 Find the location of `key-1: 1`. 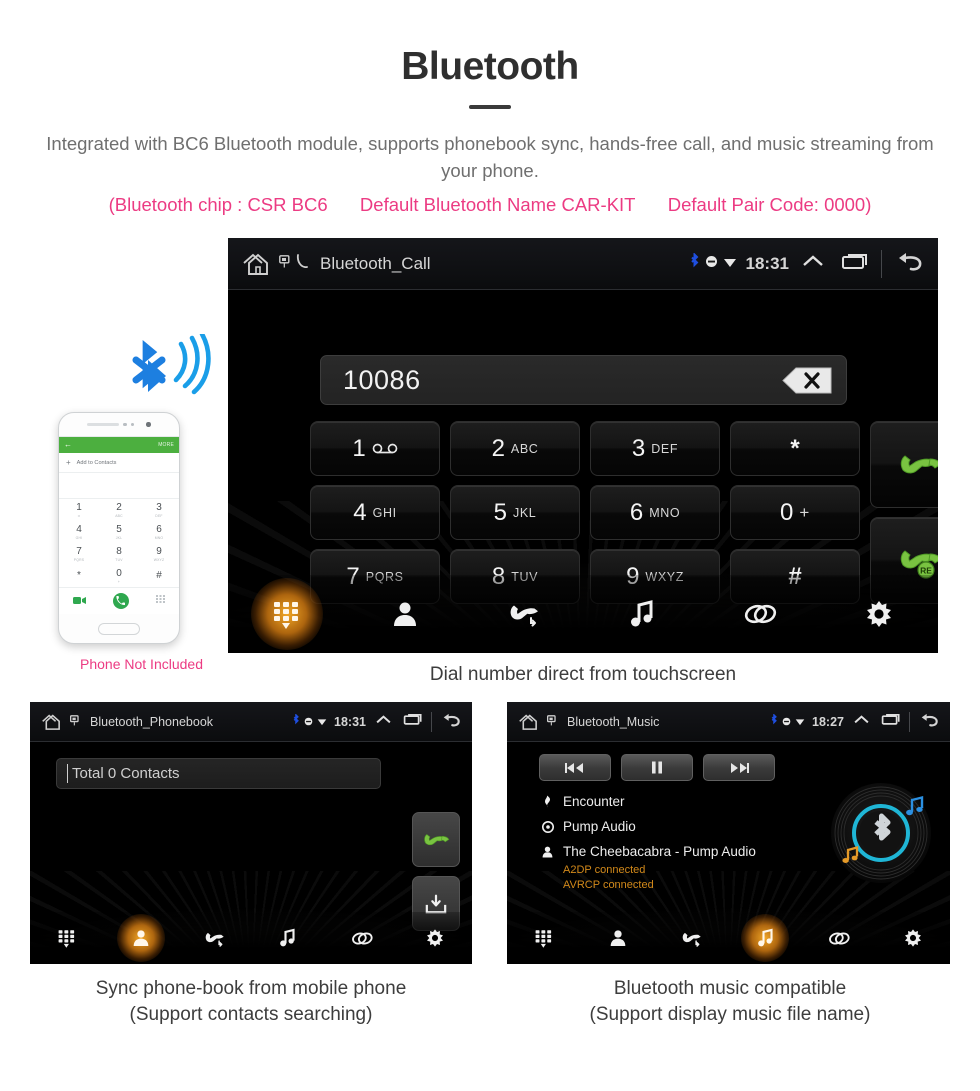

key-1: 1 is located at coordinates (375, 448).